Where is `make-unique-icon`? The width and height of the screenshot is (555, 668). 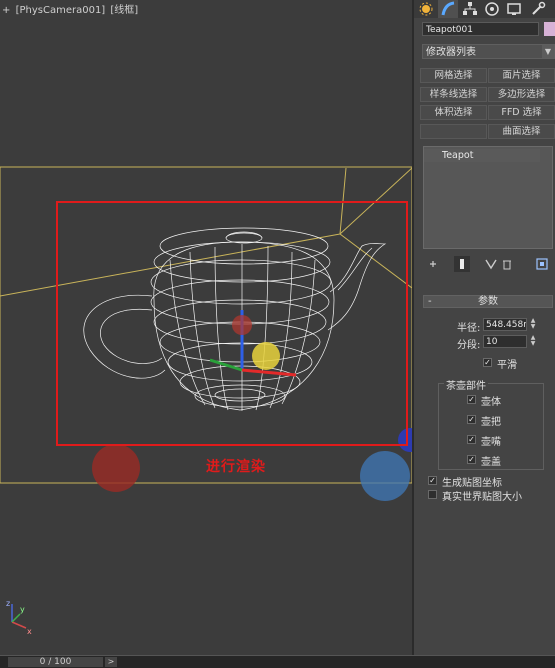
make-unique-icon is located at coordinates (491, 264).